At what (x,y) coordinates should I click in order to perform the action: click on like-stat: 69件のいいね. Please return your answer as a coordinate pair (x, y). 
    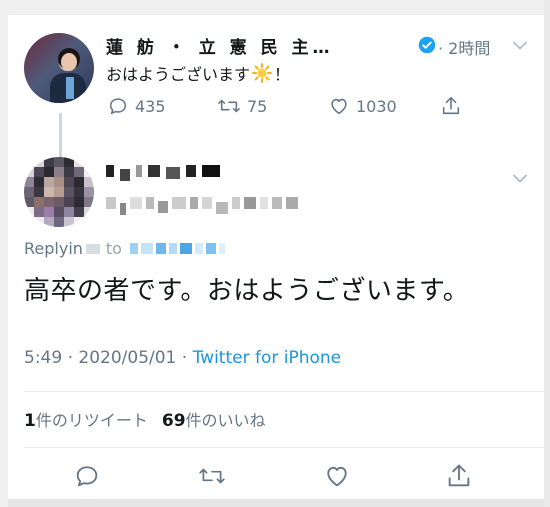
    Looking at the image, I should click on (214, 419).